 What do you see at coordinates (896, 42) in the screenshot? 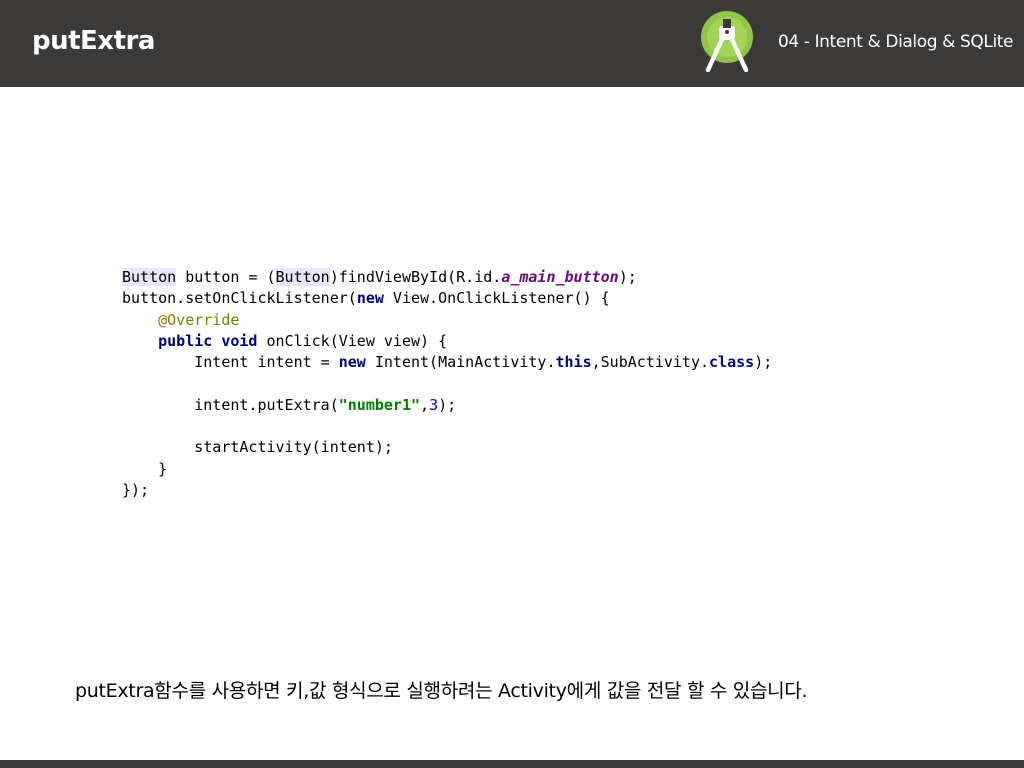
I see `course-section-label: 04 - Intent & Dialog & SQLite` at bounding box center [896, 42].